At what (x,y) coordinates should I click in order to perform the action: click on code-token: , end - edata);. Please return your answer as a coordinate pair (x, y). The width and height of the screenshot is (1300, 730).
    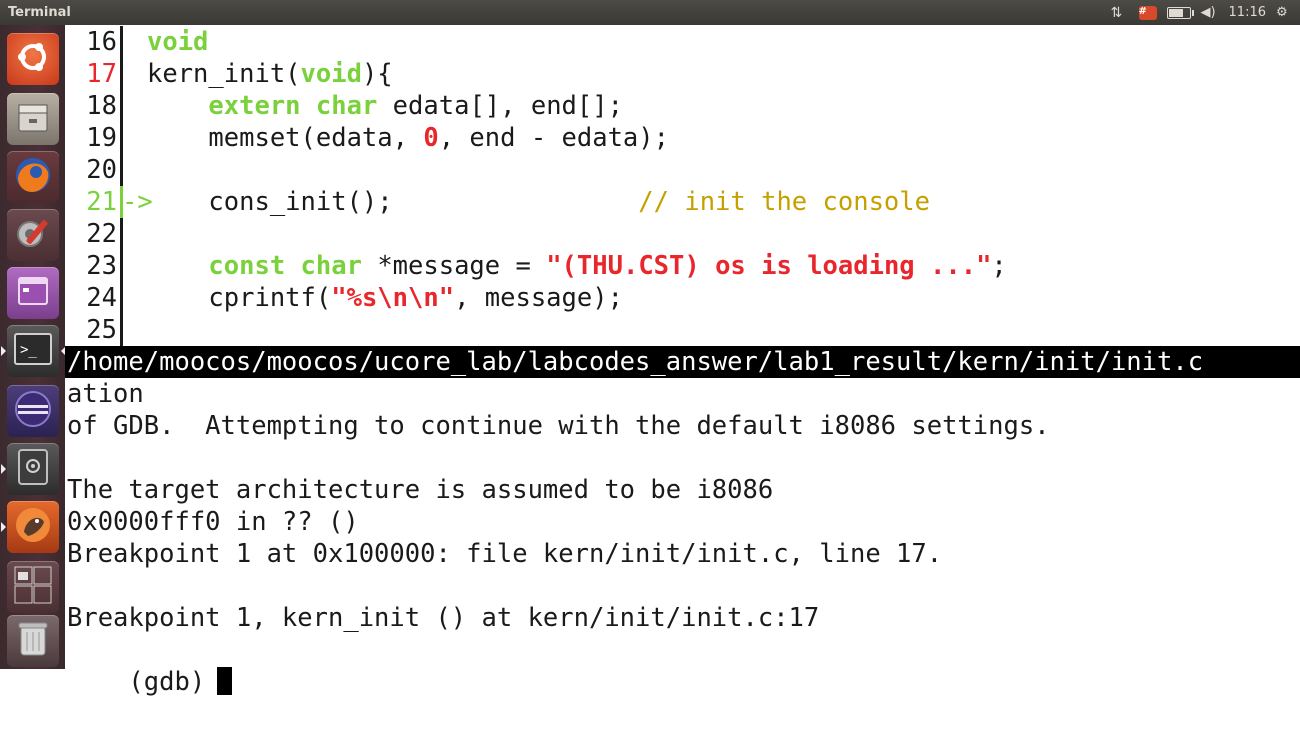
    Looking at the image, I should click on (553, 138).